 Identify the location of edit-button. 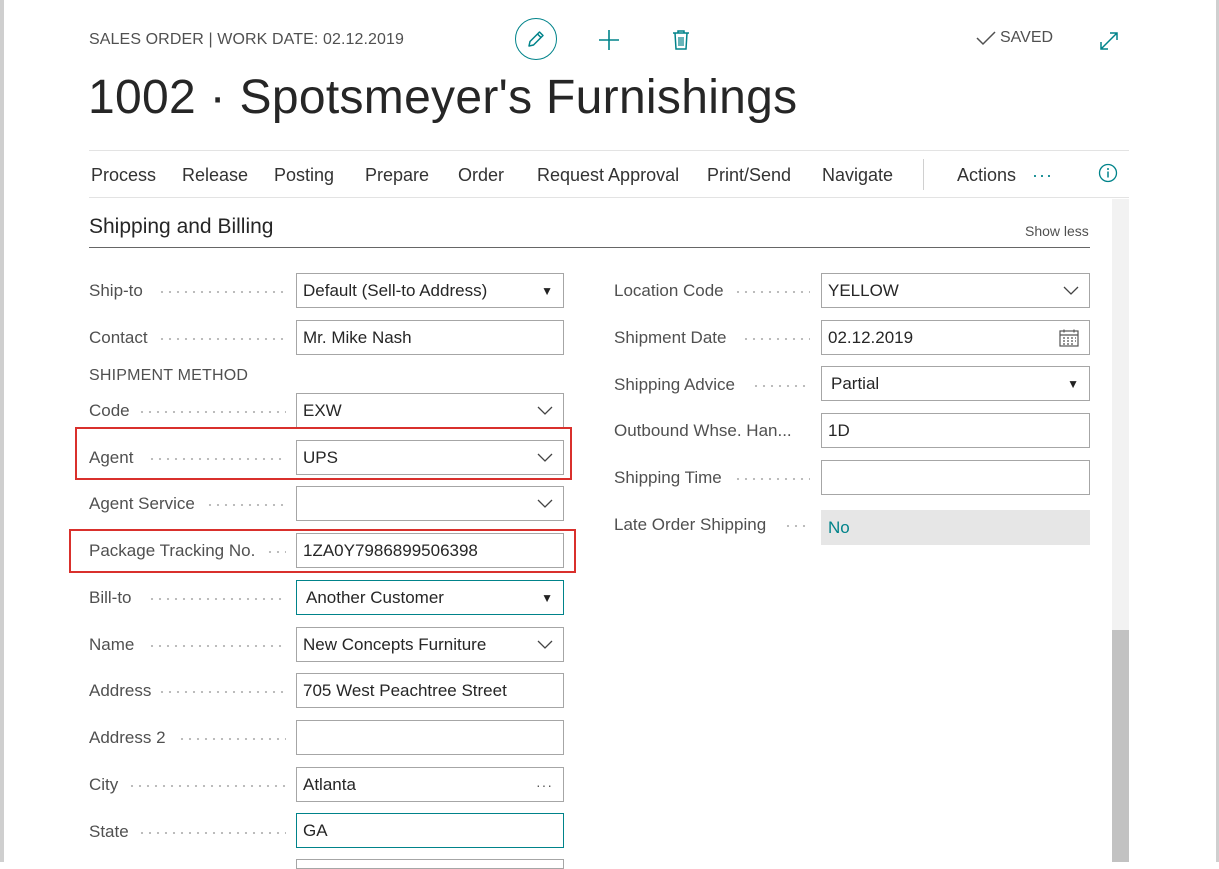
(536, 39).